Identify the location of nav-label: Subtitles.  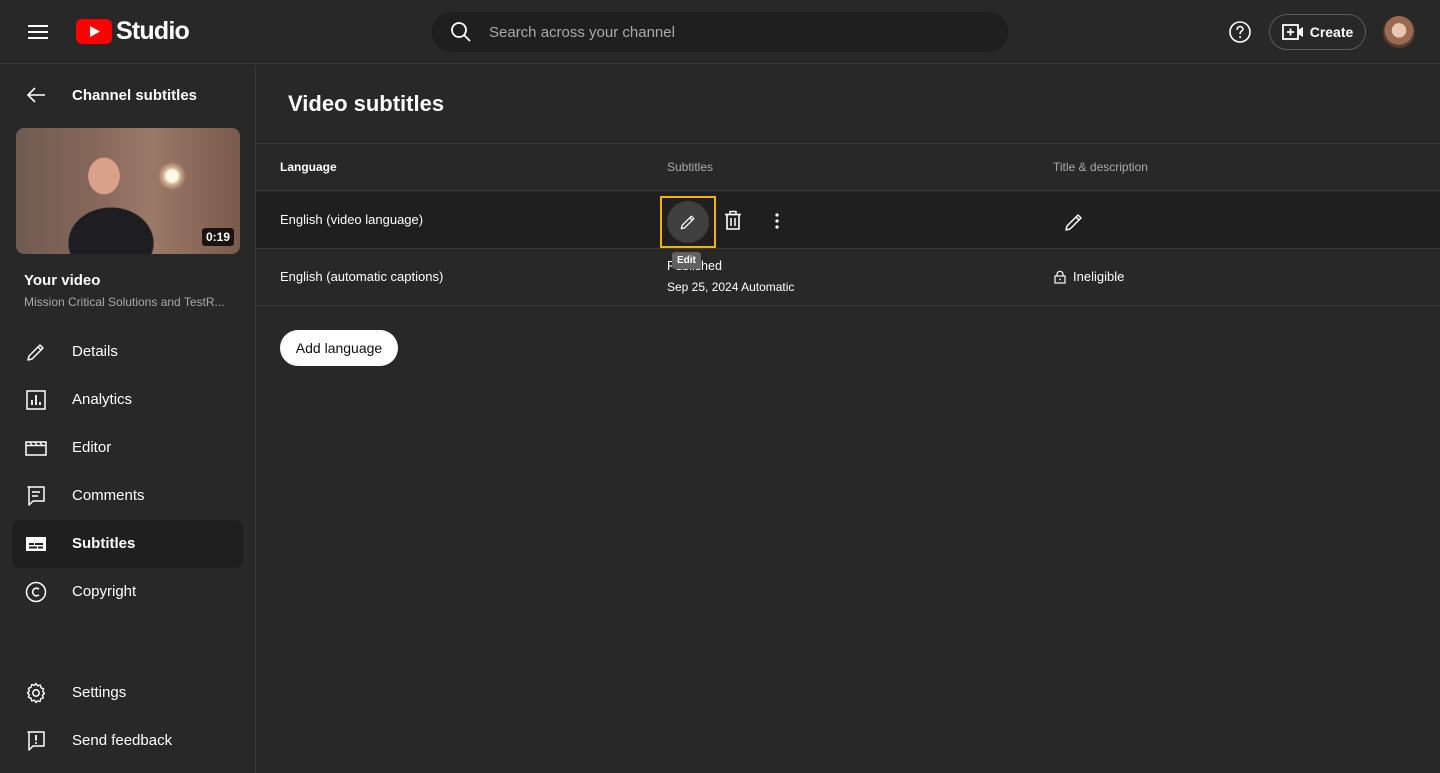
(104, 543).